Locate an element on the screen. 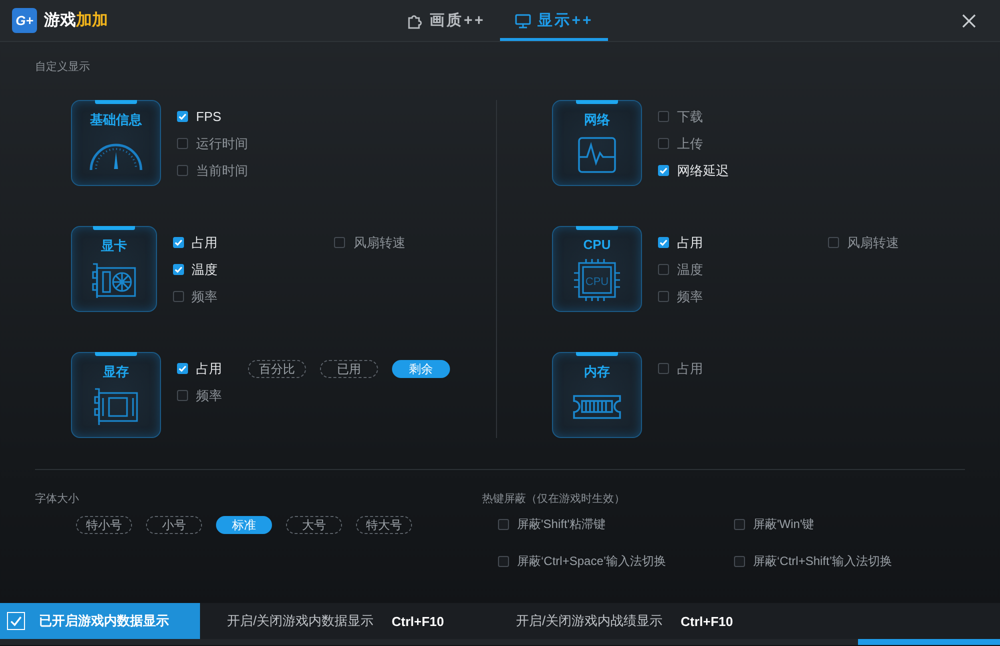  memory-card-icon is located at coordinates (116, 407).